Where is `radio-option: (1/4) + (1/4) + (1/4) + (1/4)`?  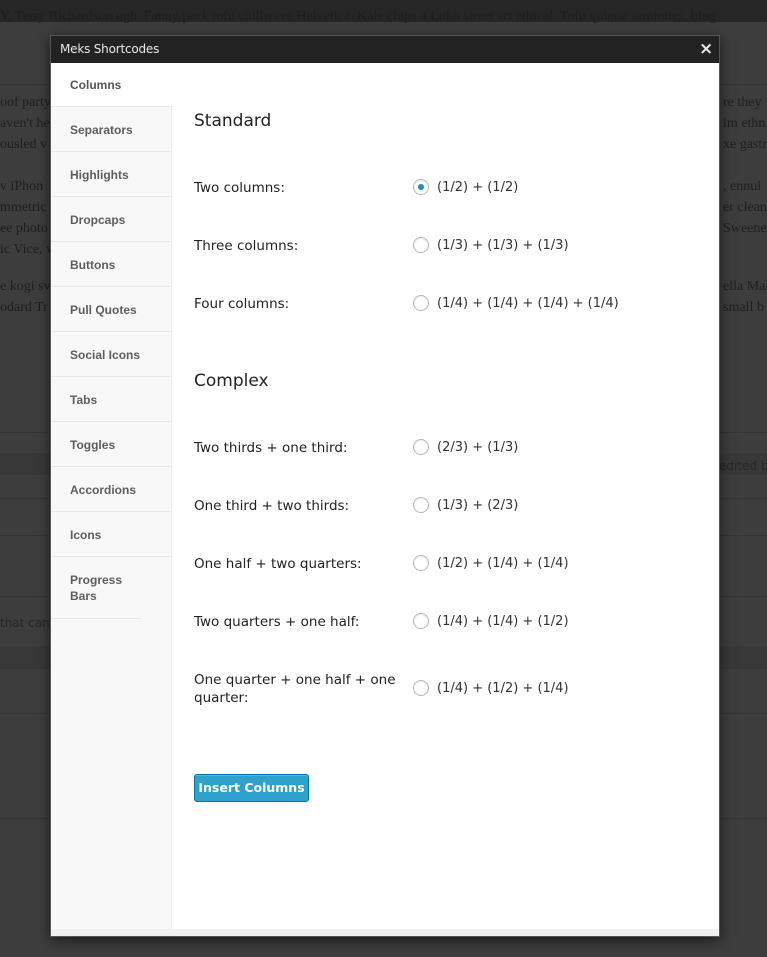 radio-option: (1/4) + (1/4) + (1/4) + (1/4) is located at coordinates (516, 303).